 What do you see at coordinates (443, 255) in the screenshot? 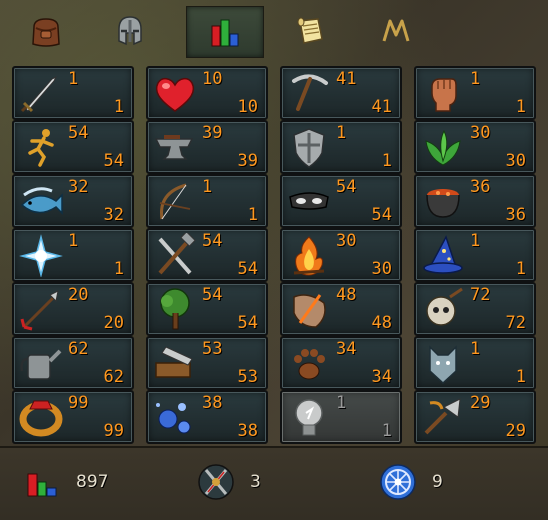
I see `wizard-hat-icon` at bounding box center [443, 255].